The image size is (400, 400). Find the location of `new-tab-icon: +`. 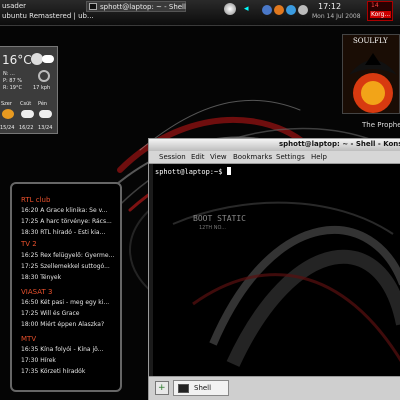

new-tab-icon: + is located at coordinates (162, 388).